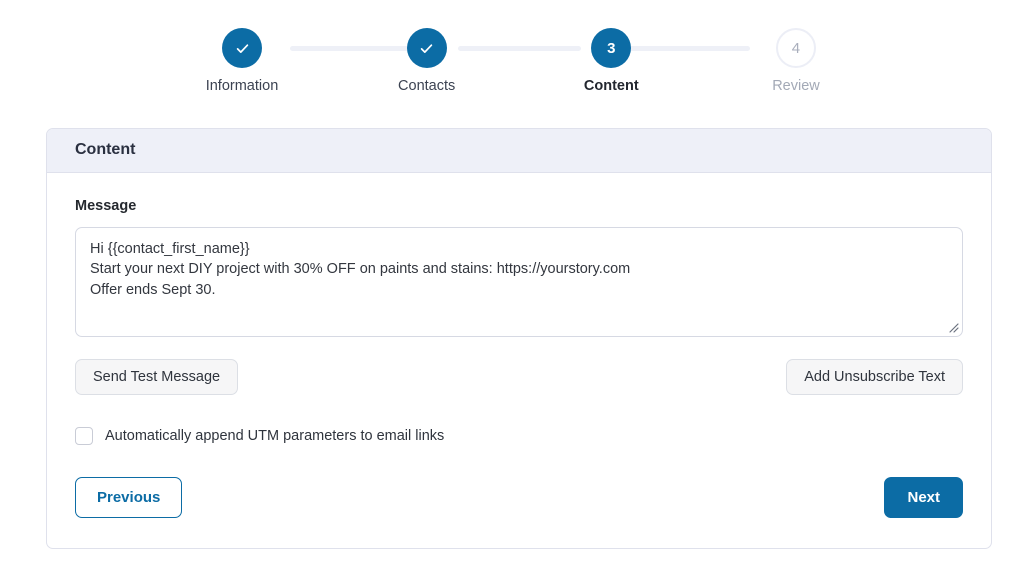 The height and width of the screenshot is (580, 1036). I want to click on step-content: 3 Content, so click(611, 61).